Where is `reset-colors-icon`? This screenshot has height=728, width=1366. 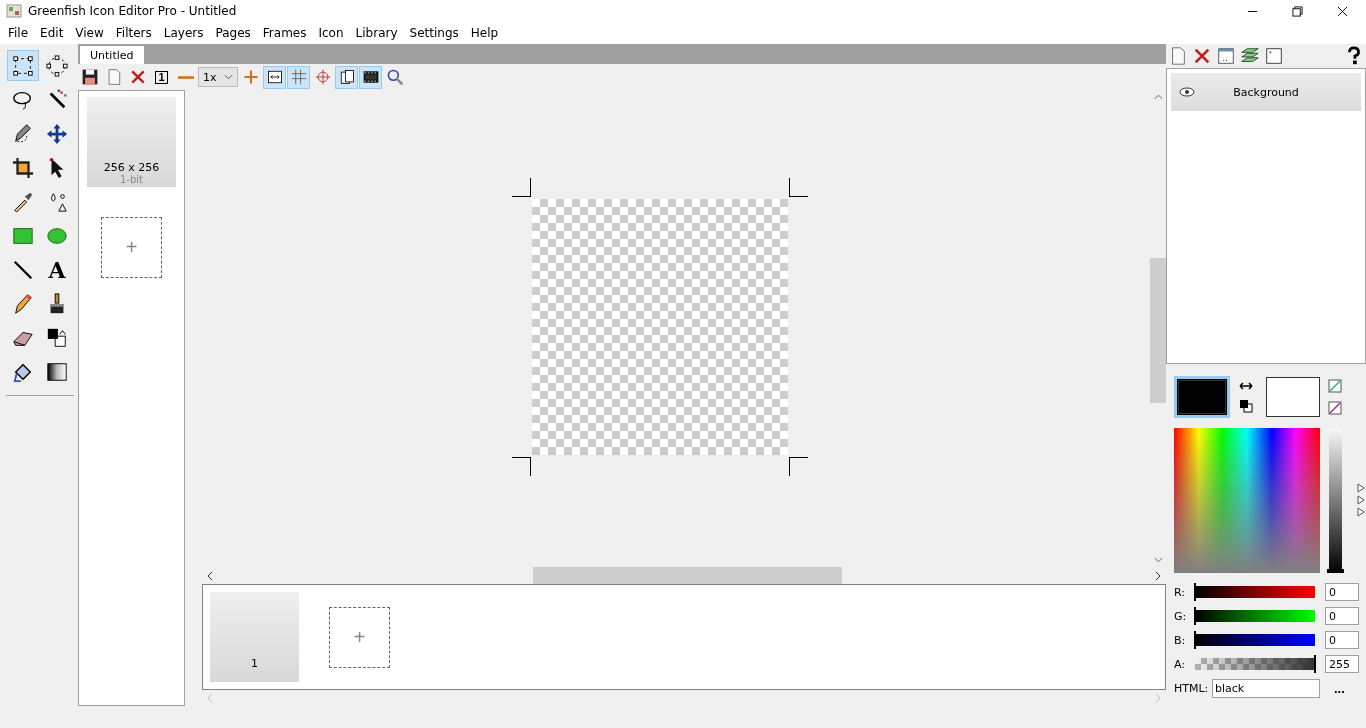 reset-colors-icon is located at coordinates (1246, 406).